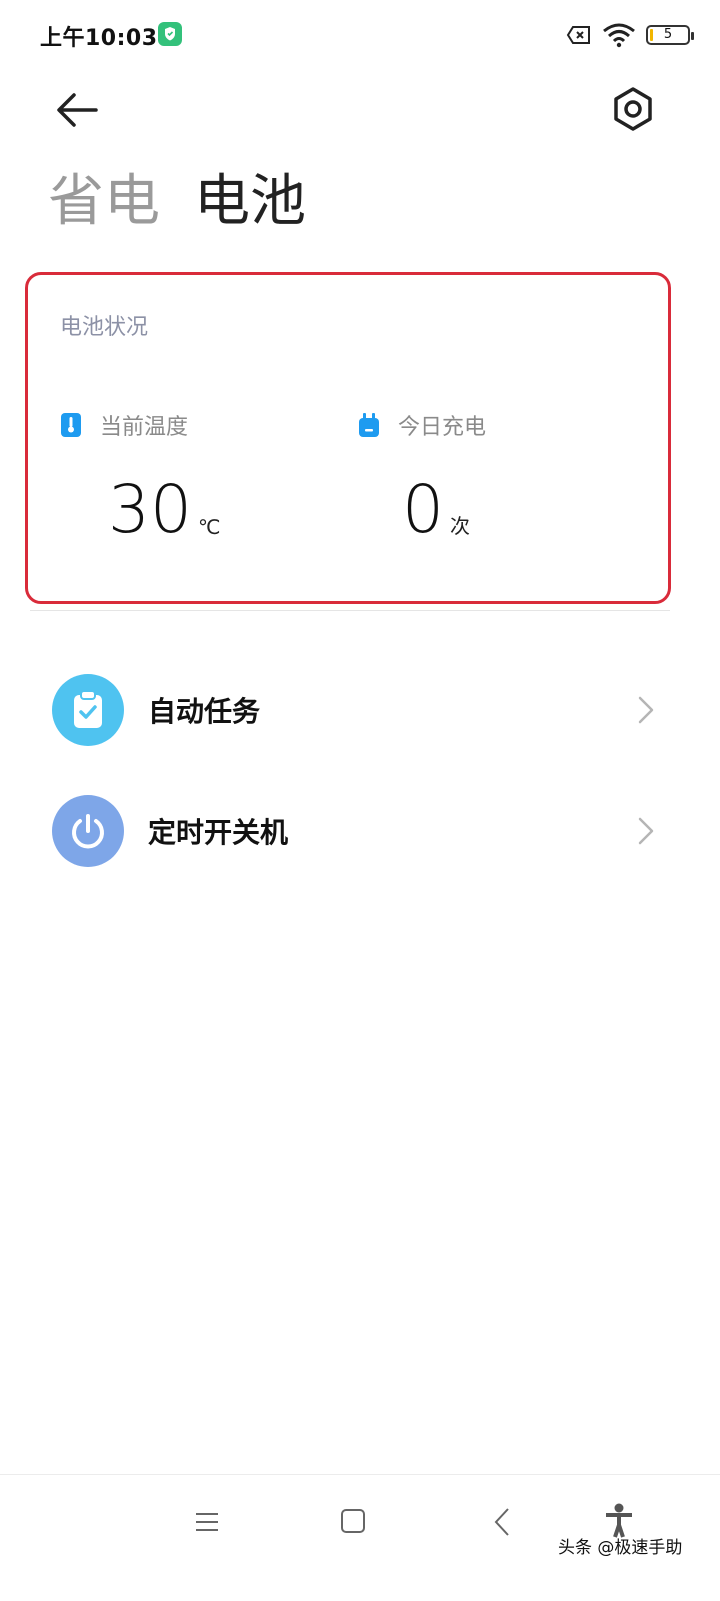  I want to click on battery-level: 5, so click(668, 34).